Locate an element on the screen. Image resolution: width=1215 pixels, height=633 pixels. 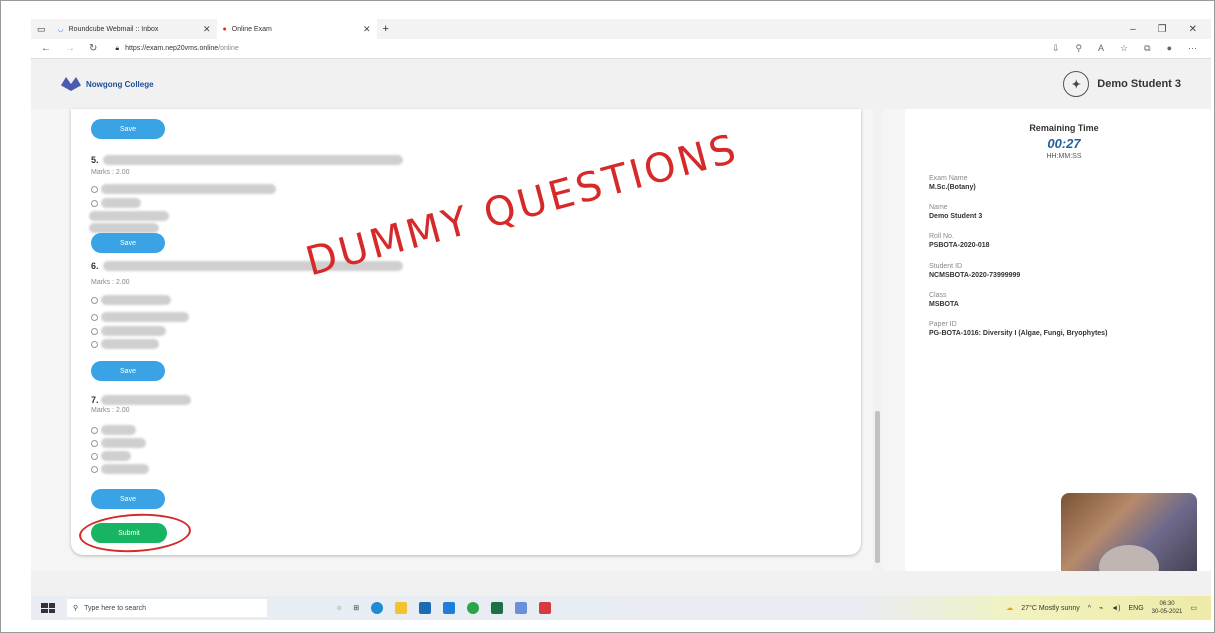
compass-icon: ✦ is located at coordinates (1076, 84).